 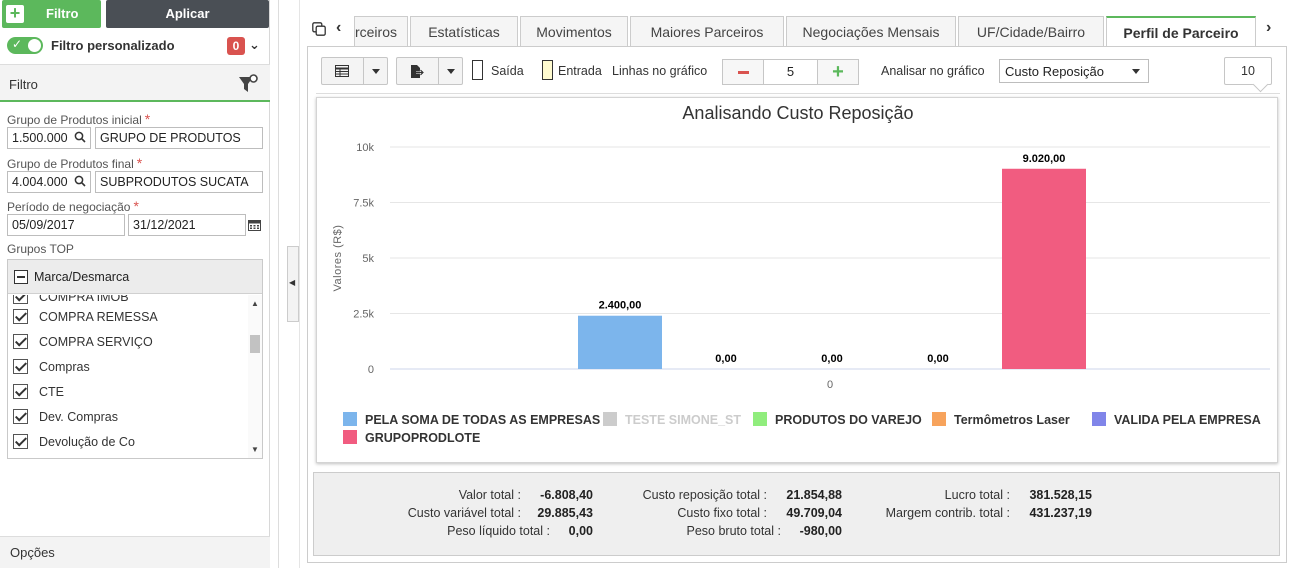 What do you see at coordinates (498, 531) in the screenshot?
I see `peso-liquido-label: Peso líquido total :` at bounding box center [498, 531].